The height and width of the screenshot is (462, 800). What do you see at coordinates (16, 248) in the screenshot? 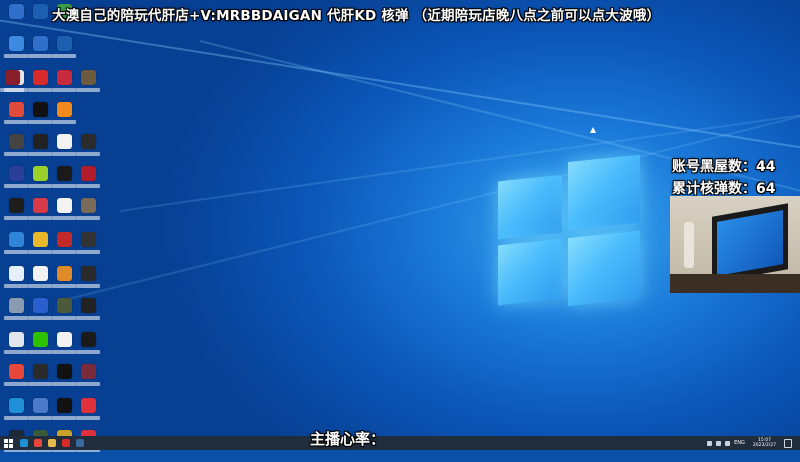
I see `desktop-icon-app-cloud` at bounding box center [16, 248].